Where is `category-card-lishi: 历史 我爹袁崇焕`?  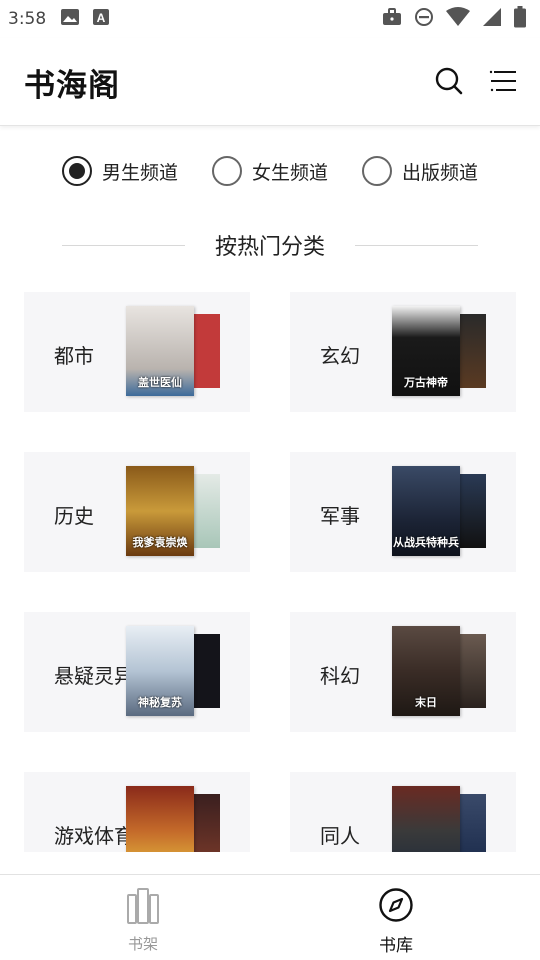
category-card-lishi: 历史 我爹袁崇焕 is located at coordinates (137, 512).